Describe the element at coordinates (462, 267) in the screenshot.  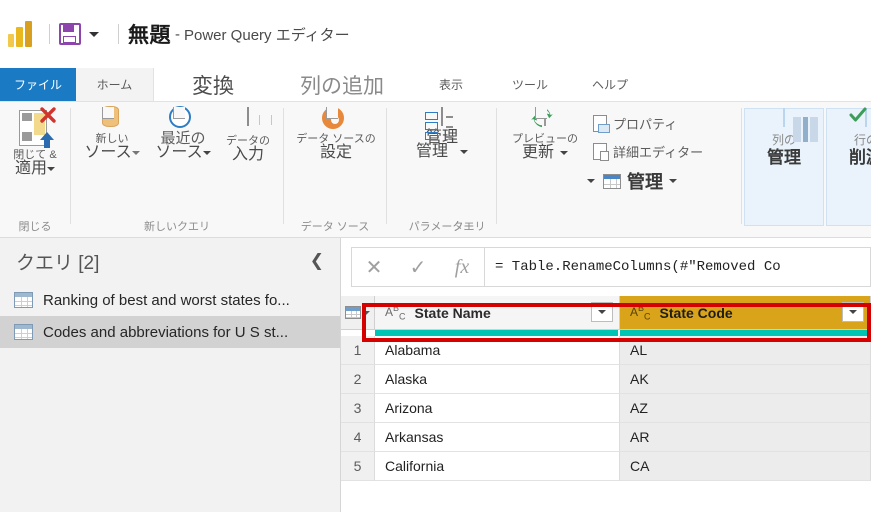
I see `fx-icon: fx` at that location.